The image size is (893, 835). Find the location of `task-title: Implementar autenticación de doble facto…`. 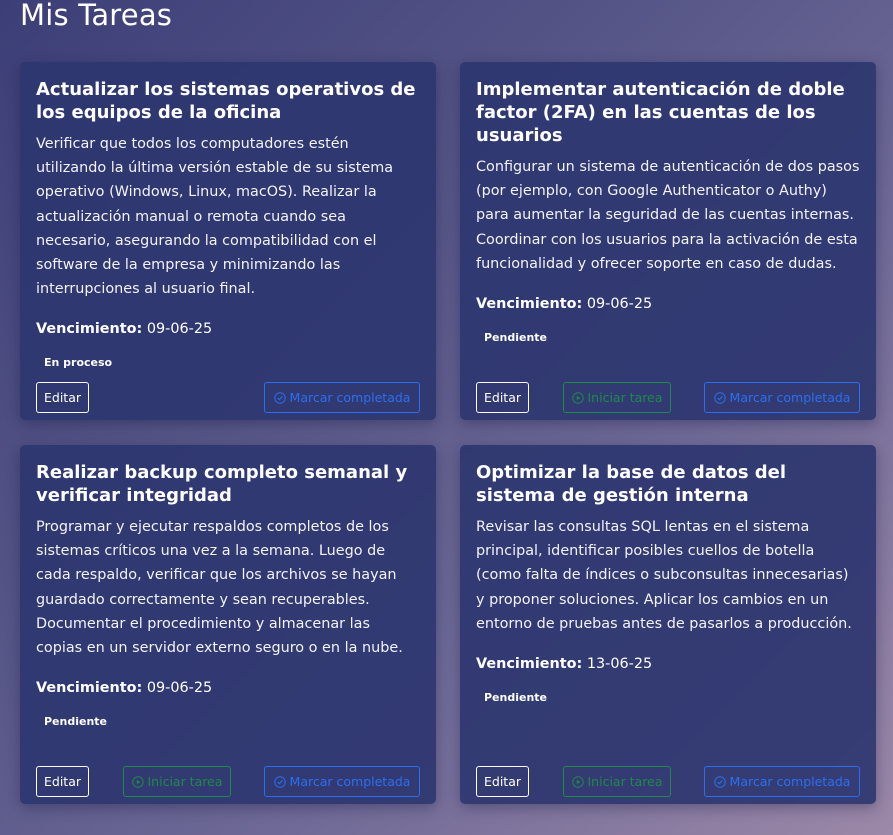

task-title: Implementar autenticación de doble facto… is located at coordinates (660, 112).